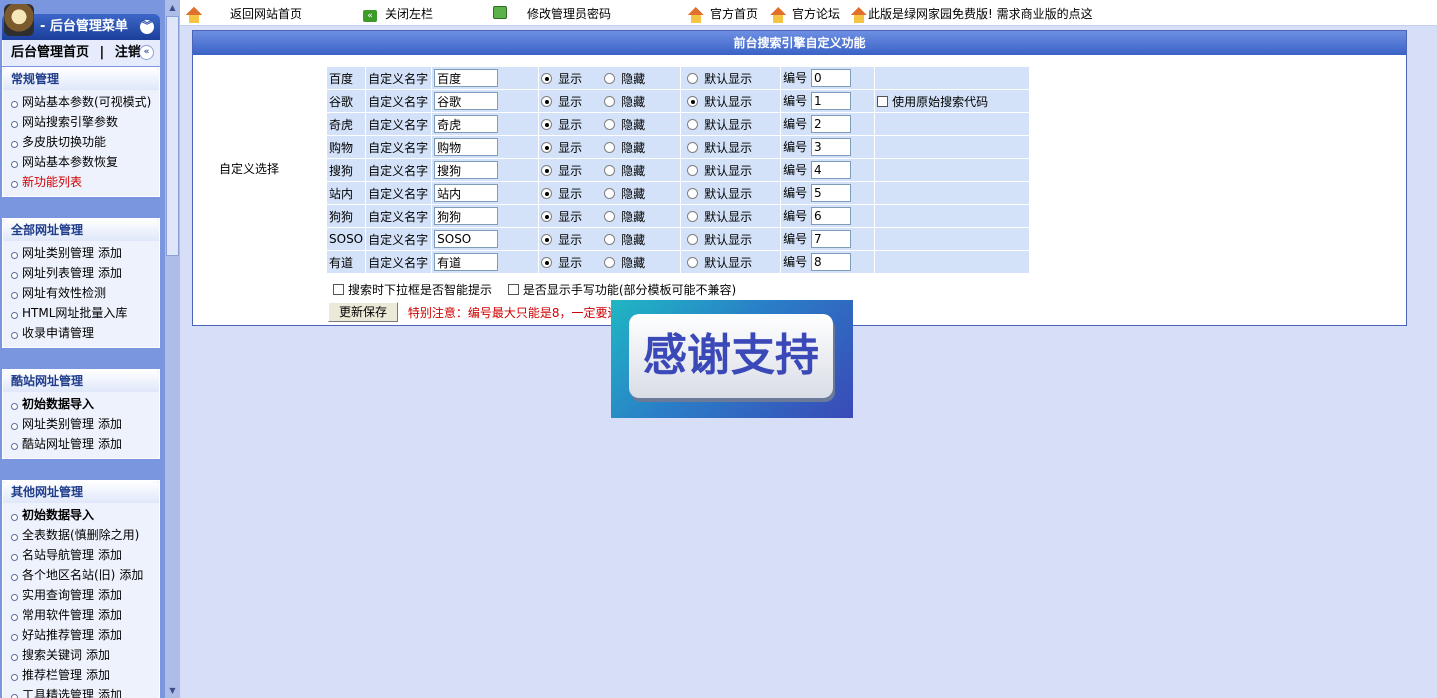 Image resolution: width=1437 pixels, height=698 pixels. Describe the element at coordinates (52, 655) in the screenshot. I see `sidebar-item-label: 搜索关键词` at that location.